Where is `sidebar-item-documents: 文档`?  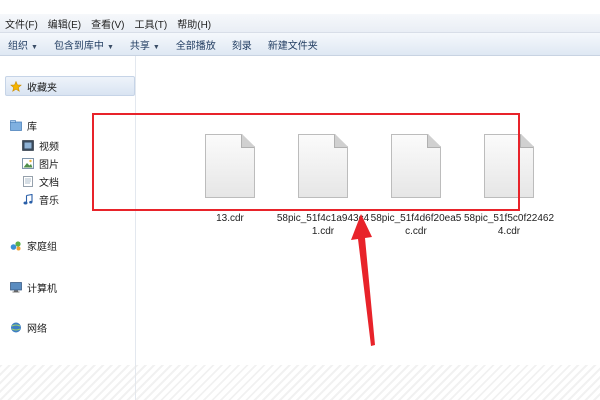 sidebar-item-documents: 文档 is located at coordinates (40, 181).